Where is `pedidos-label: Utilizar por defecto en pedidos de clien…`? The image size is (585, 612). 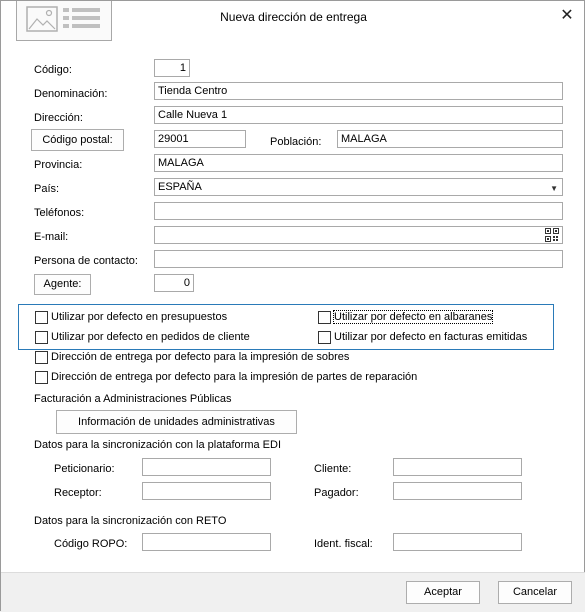 pedidos-label: Utilizar por defecto en pedidos de clien… is located at coordinates (150, 337).